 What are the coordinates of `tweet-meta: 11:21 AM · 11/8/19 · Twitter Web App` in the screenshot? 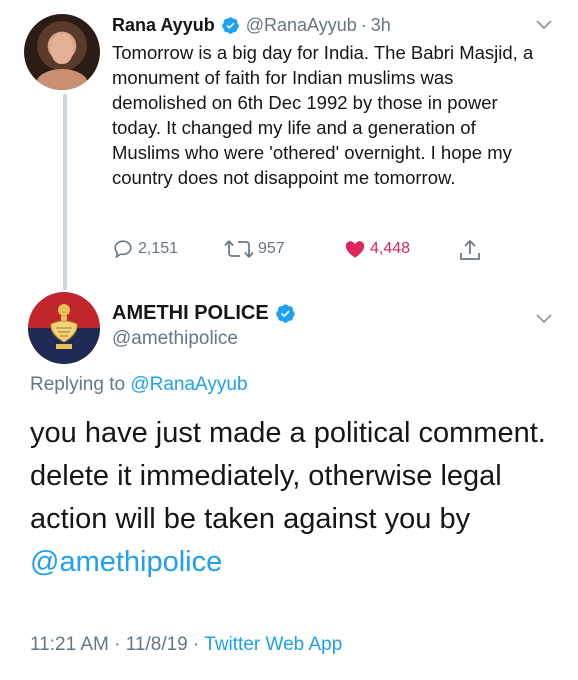 It's located at (186, 645).